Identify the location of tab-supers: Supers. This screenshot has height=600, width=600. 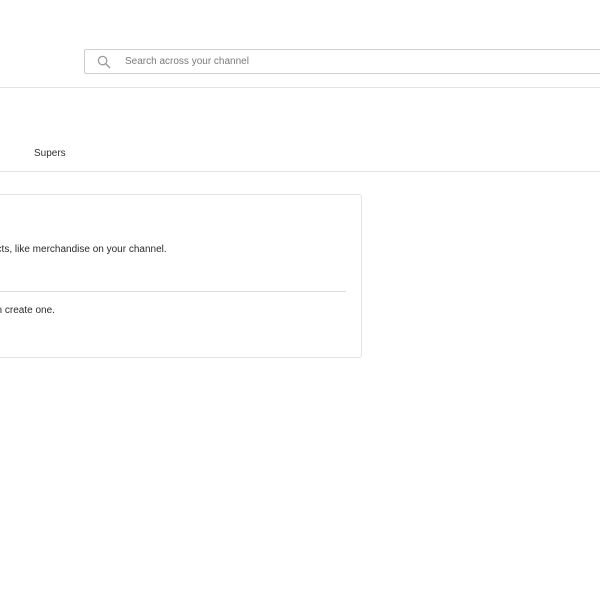
(50, 153).